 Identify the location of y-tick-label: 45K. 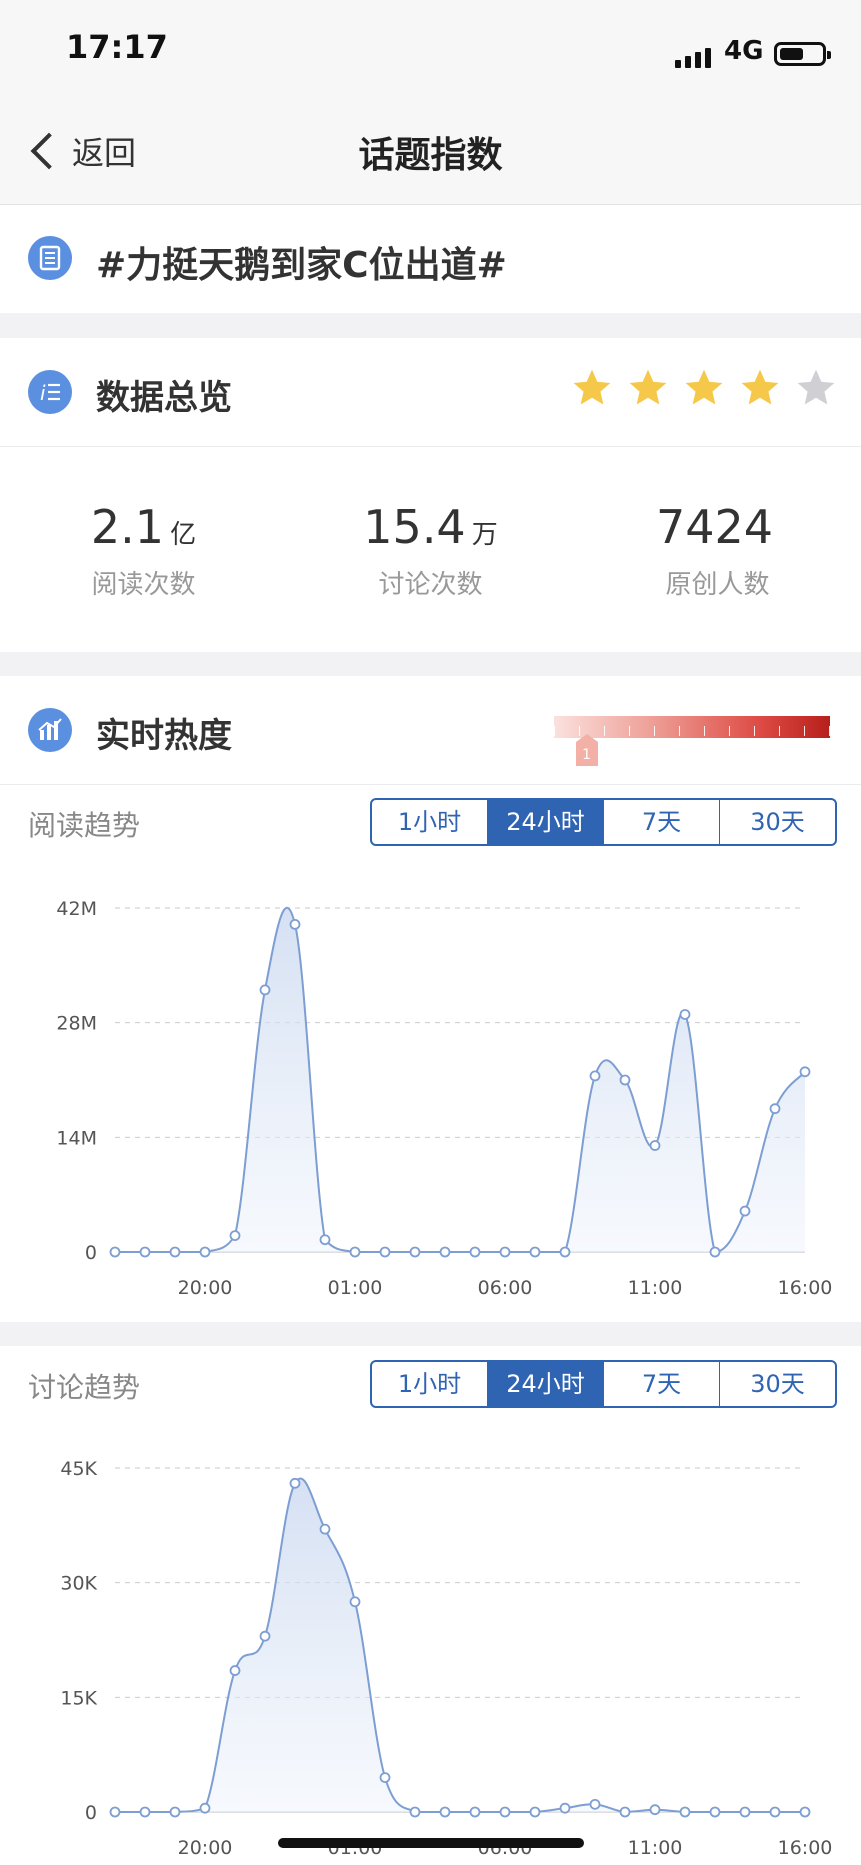
(78, 1469).